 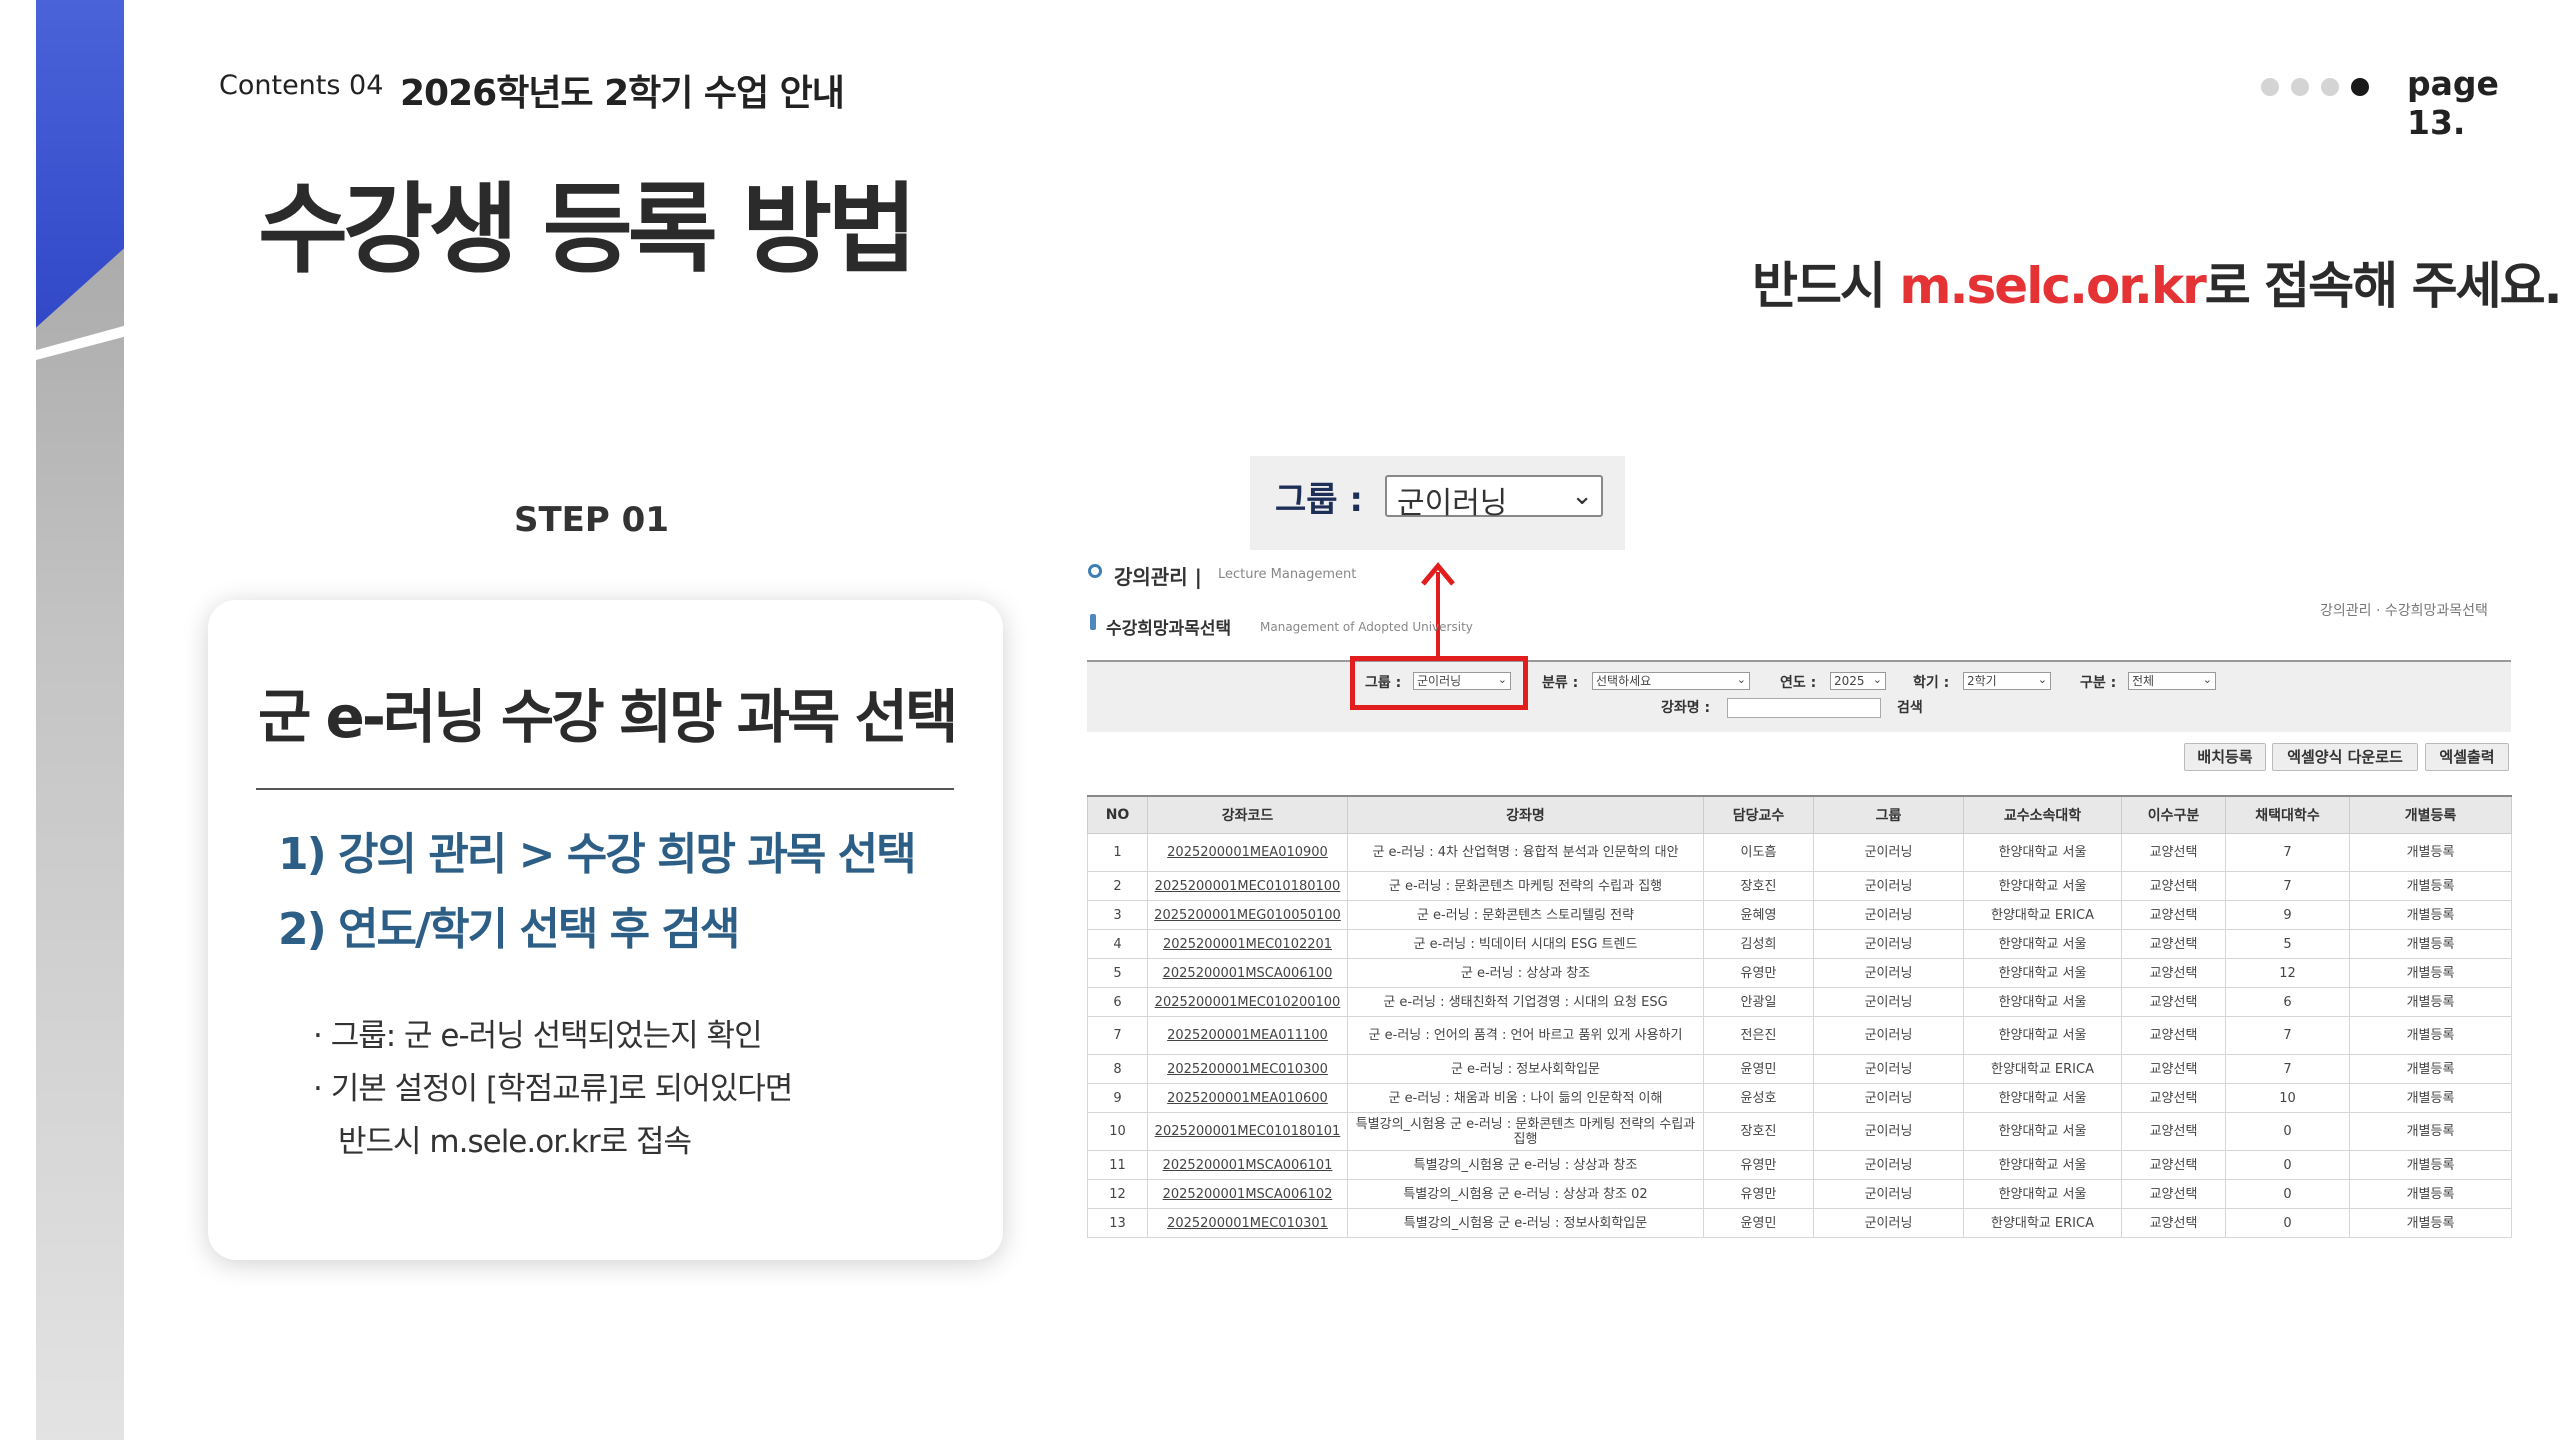 I want to click on page-subtitle: Management of Adopted University, so click(x=1366, y=627).